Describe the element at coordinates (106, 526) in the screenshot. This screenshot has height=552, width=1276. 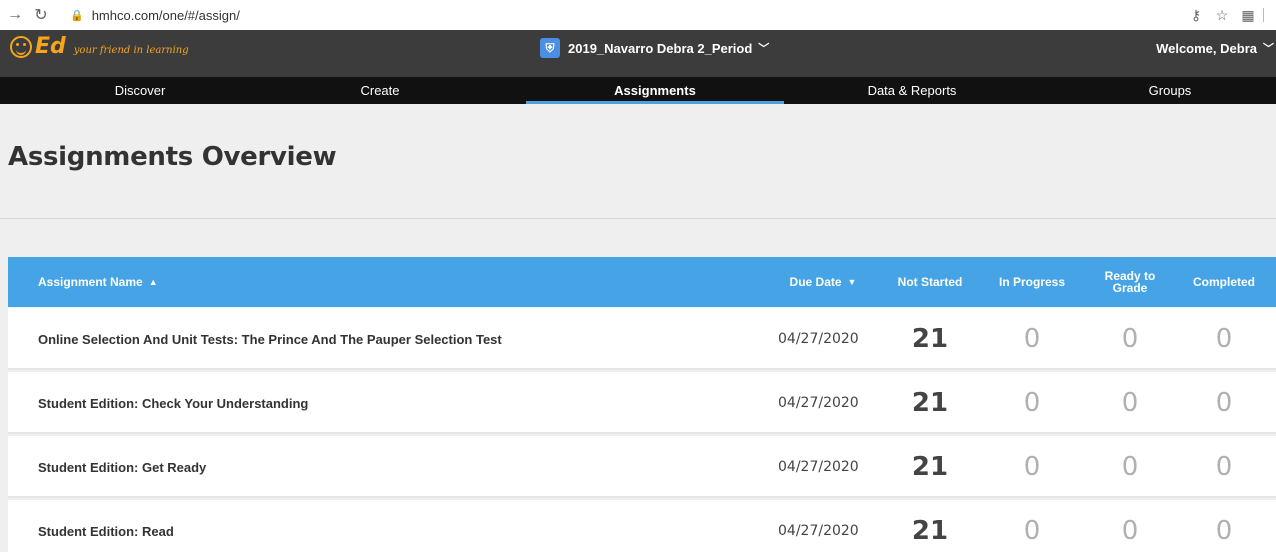
I see `assignment-name: Student Edition: Read` at that location.